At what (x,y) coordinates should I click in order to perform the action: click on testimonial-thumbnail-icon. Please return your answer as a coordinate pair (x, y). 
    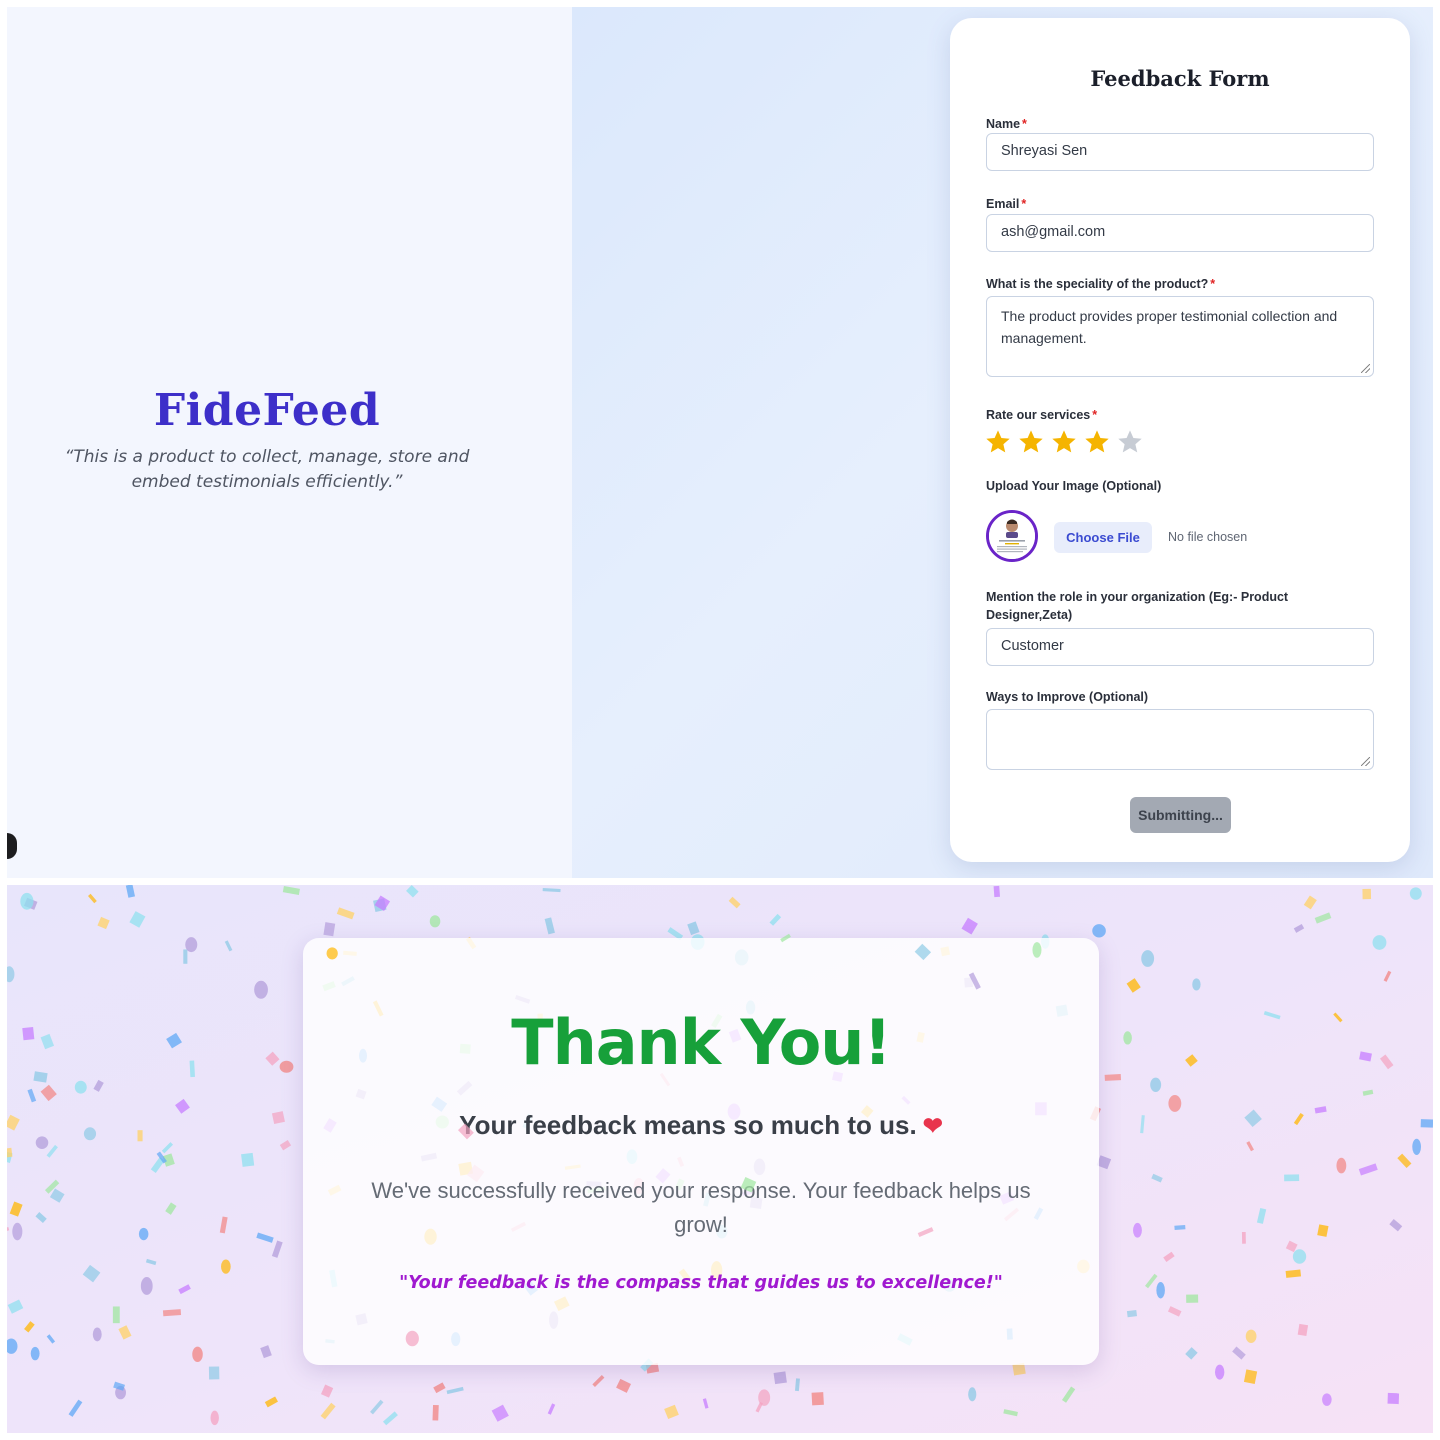
    Looking at the image, I should click on (1012, 536).